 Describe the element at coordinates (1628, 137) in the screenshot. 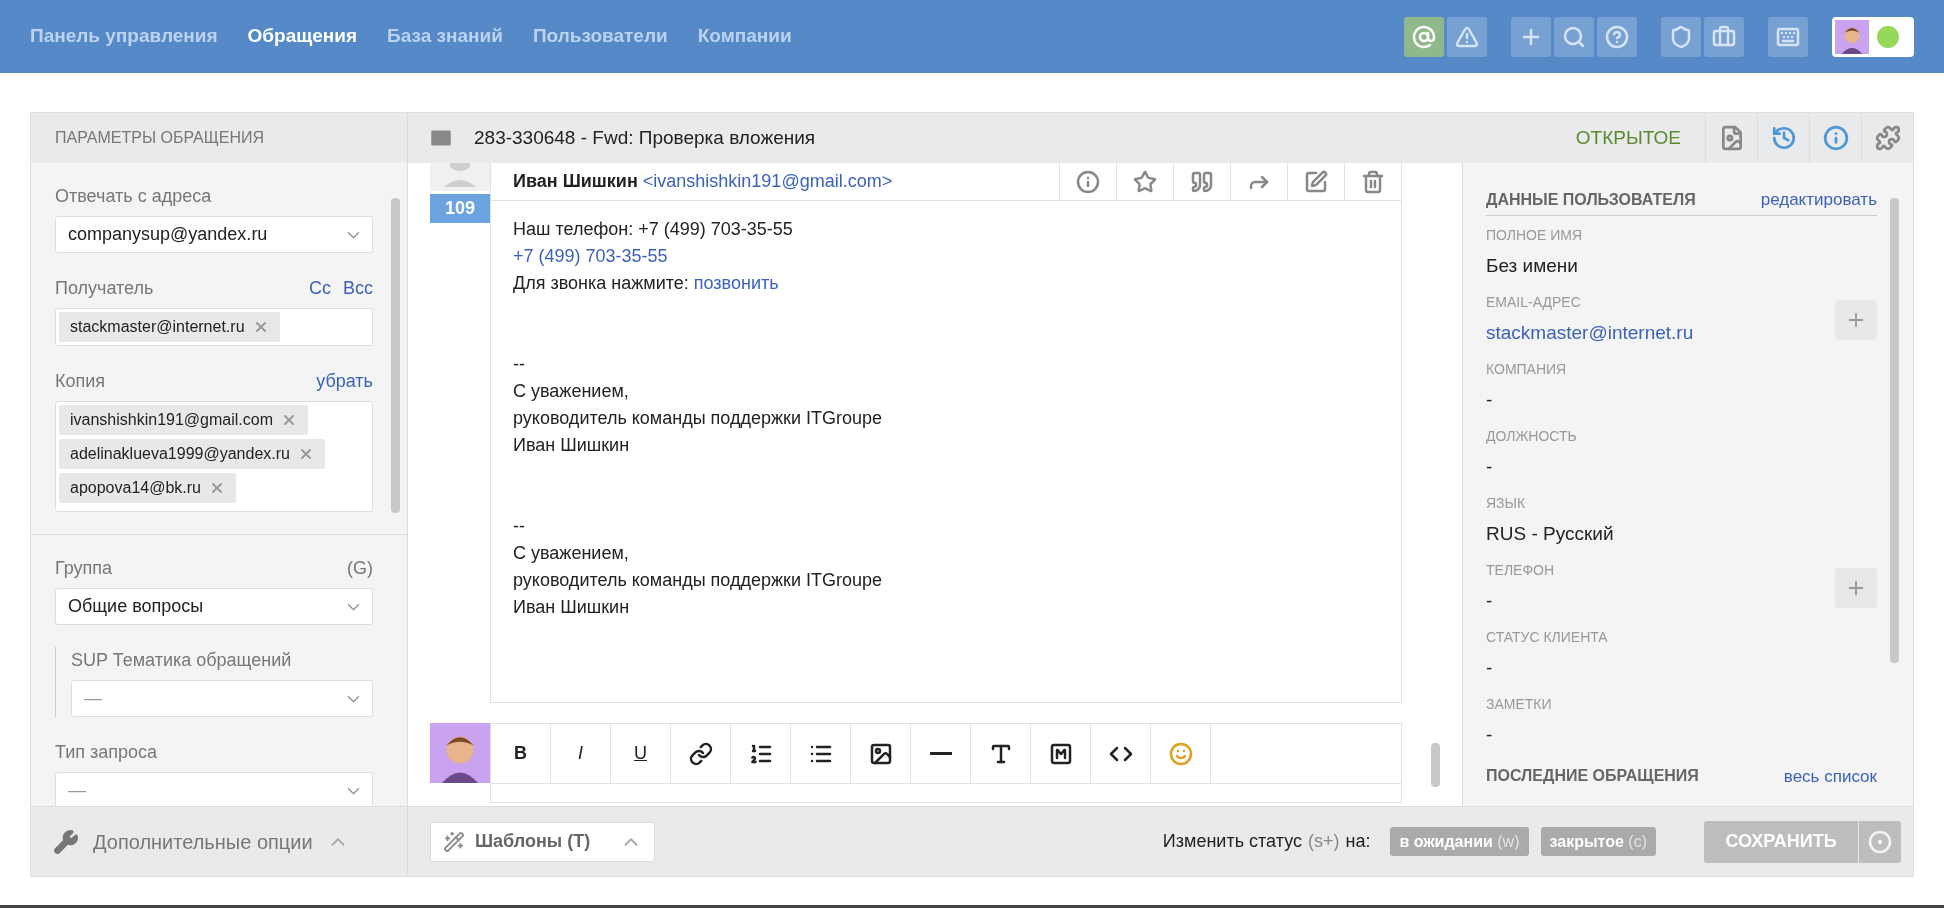

I see `ticket-status: ОТКРЫТОЕ` at that location.